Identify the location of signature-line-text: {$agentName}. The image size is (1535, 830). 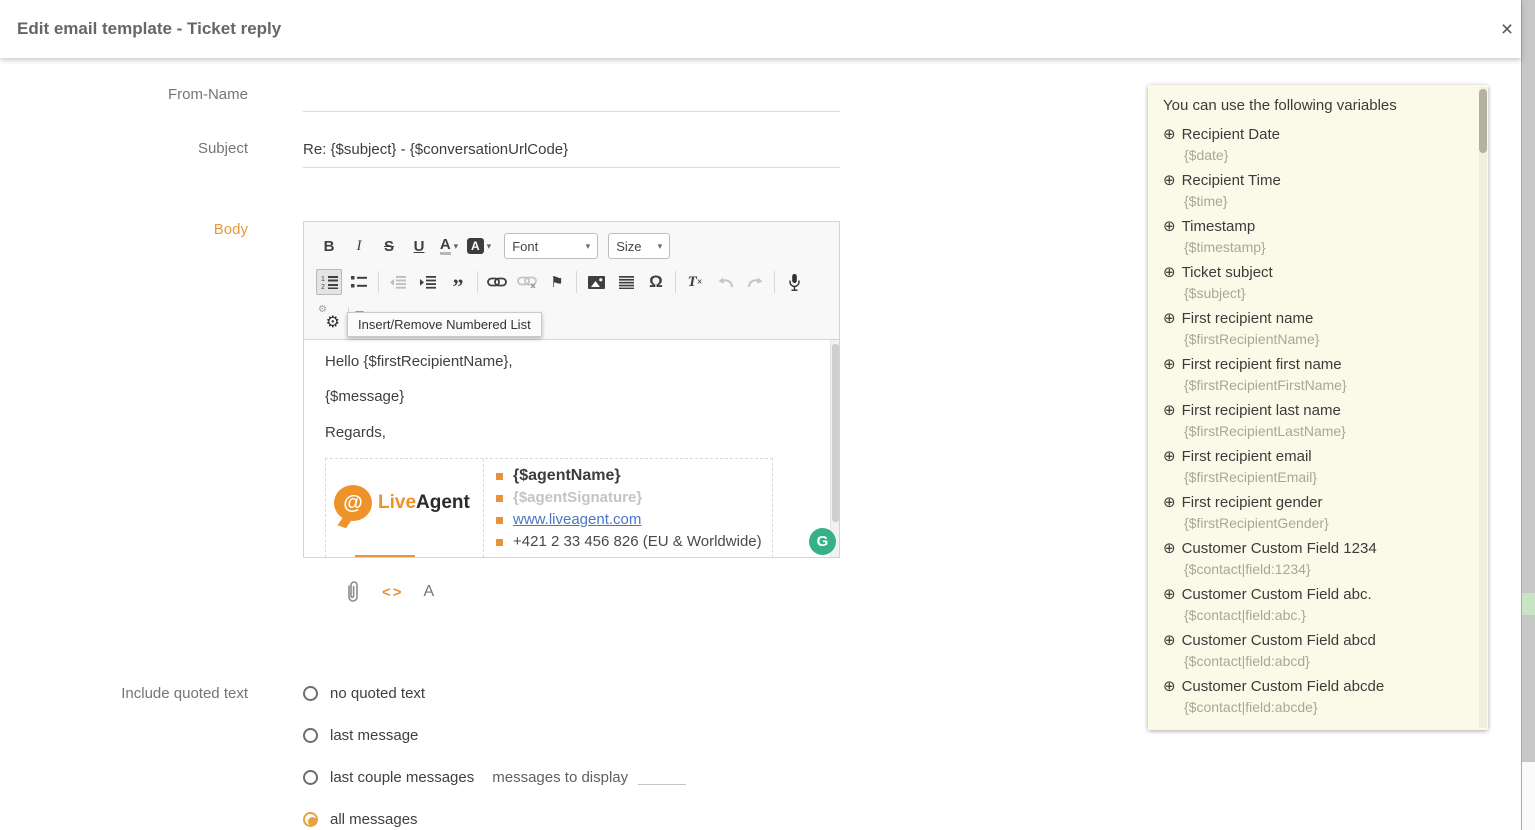
(567, 475).